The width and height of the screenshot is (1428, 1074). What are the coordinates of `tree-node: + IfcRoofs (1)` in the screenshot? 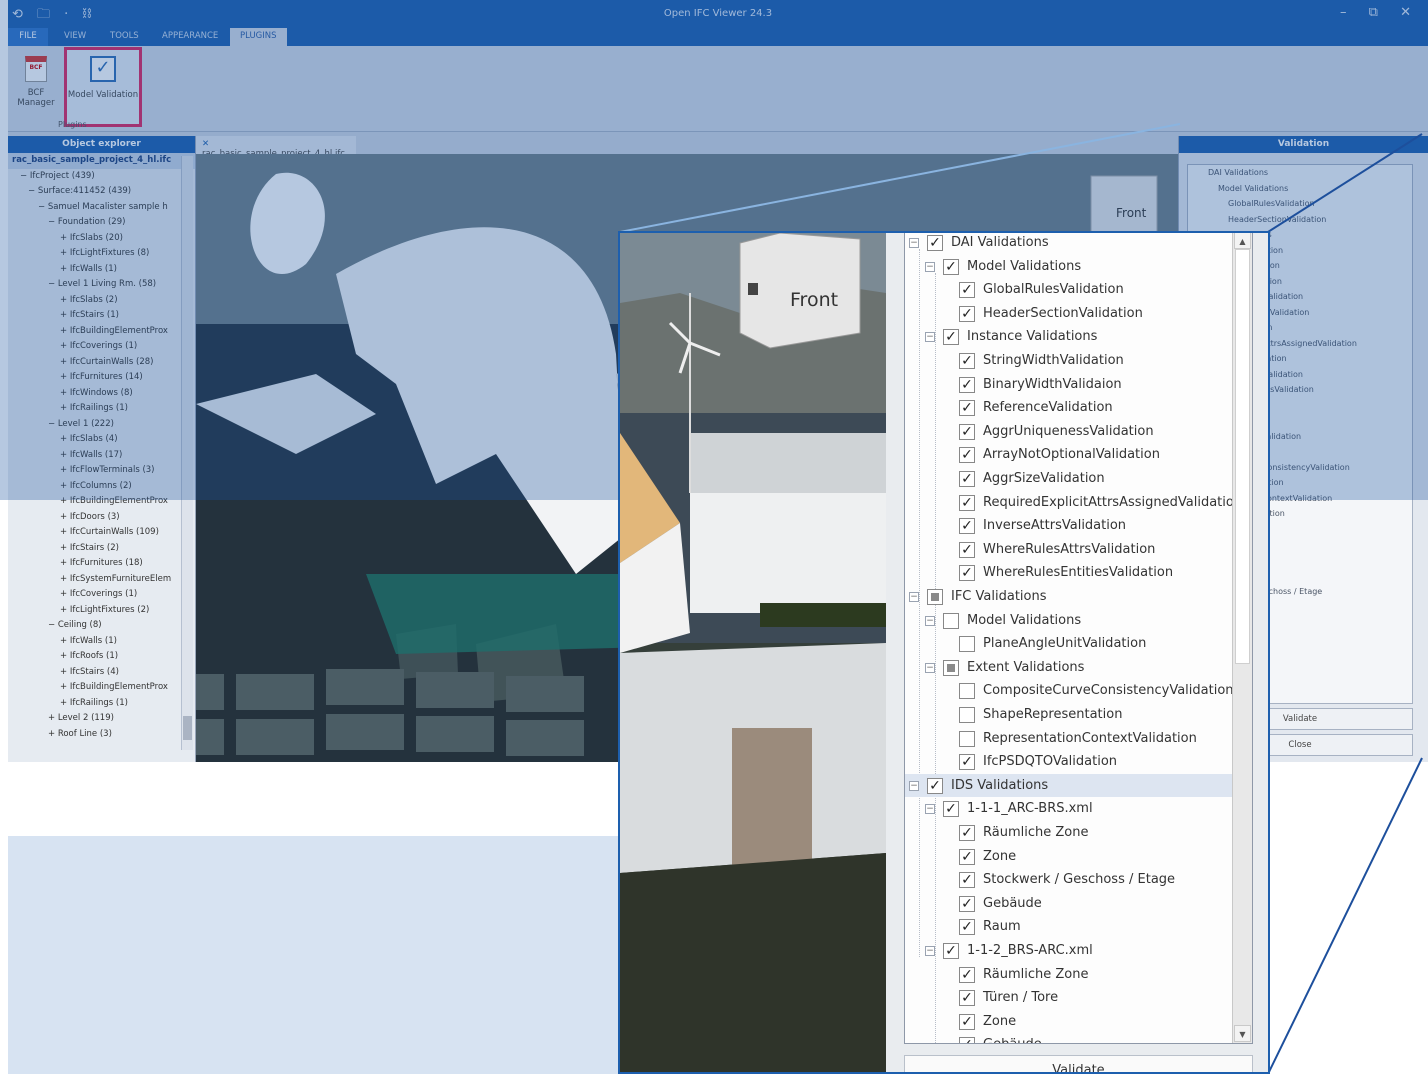 It's located at (101, 657).